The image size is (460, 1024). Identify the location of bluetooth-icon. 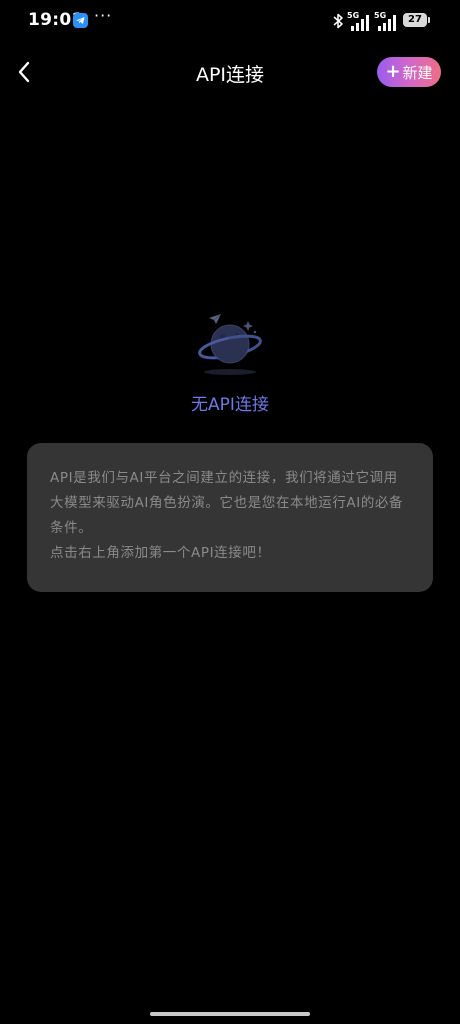
(338, 21).